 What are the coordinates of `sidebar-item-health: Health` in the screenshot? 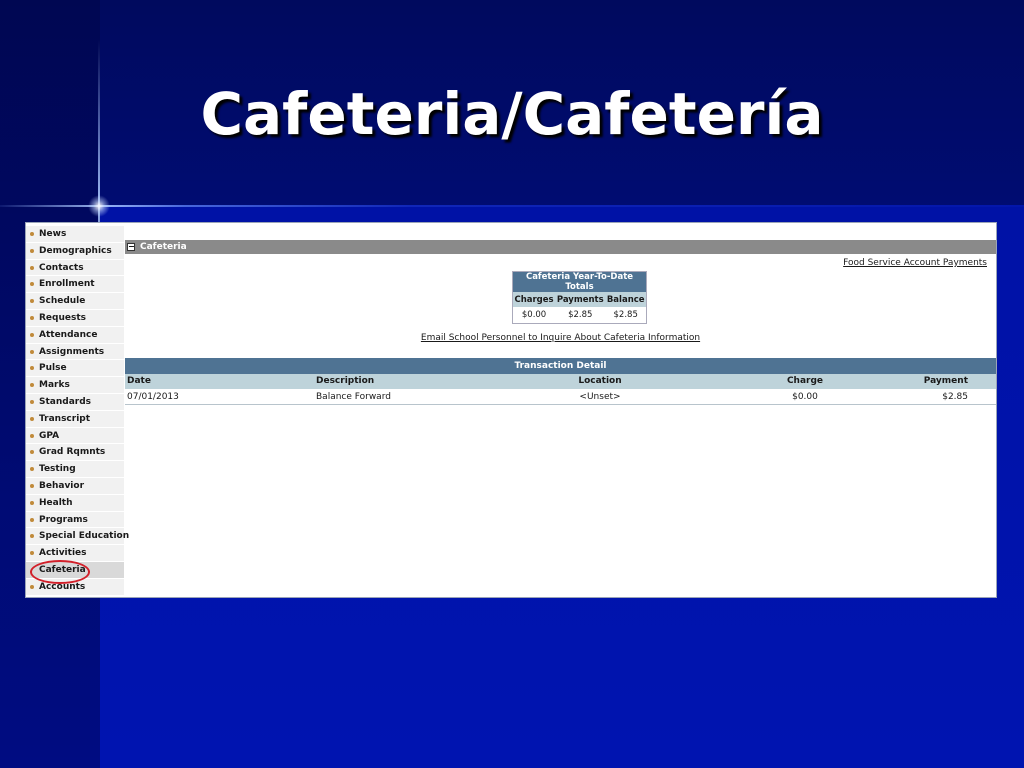 It's located at (75, 503).